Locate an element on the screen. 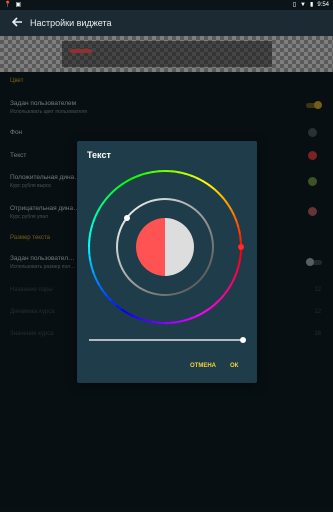 The height and width of the screenshot is (512, 333). page-title: Настройки виджета is located at coordinates (71, 23).